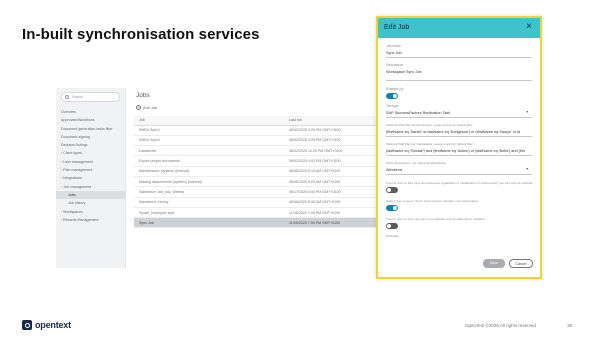 The image size is (600, 338). I want to click on sidebar-item: Overview, so click(90, 112).